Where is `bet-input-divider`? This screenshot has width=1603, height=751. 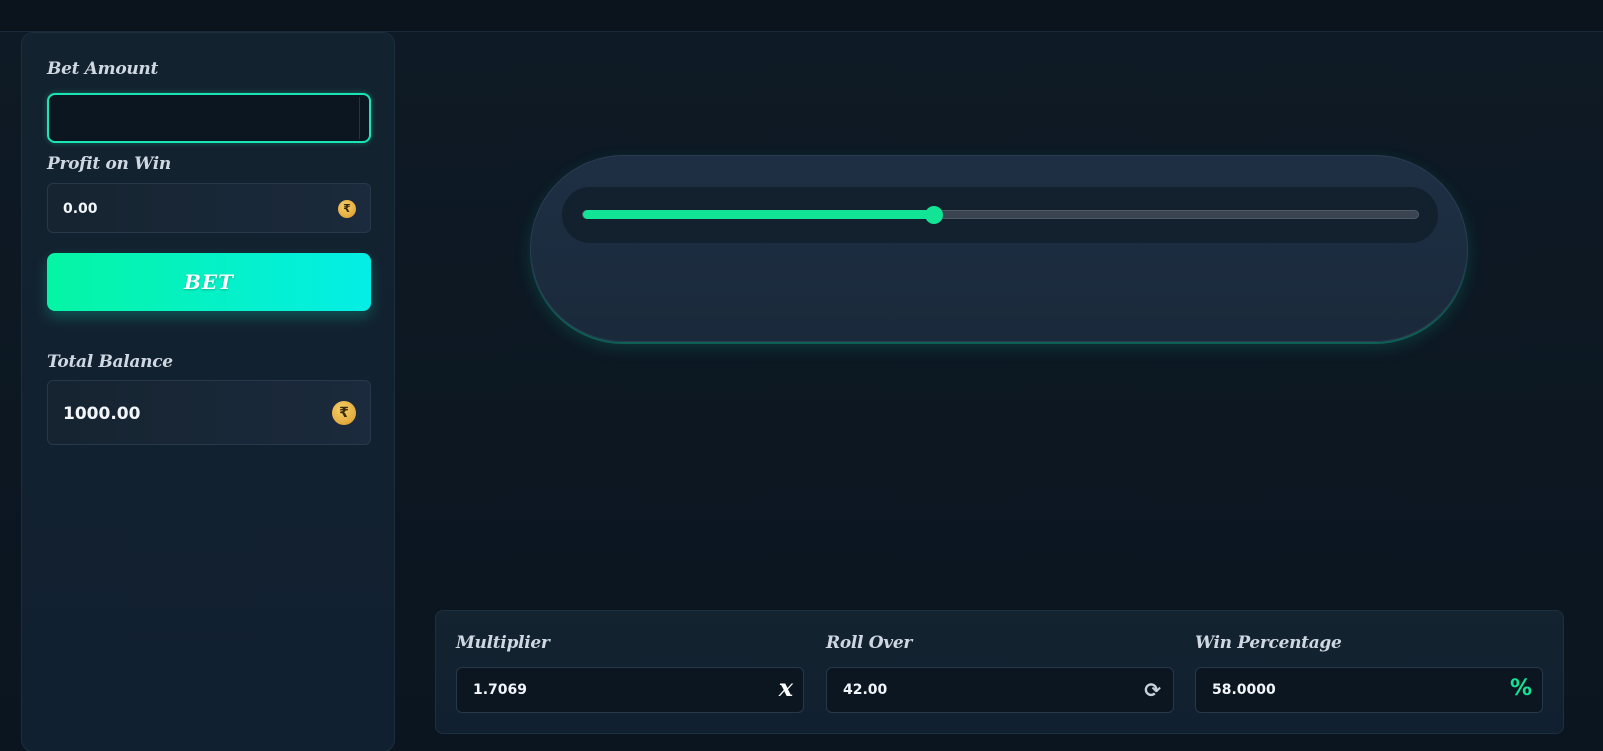
bet-input-divider is located at coordinates (359, 118).